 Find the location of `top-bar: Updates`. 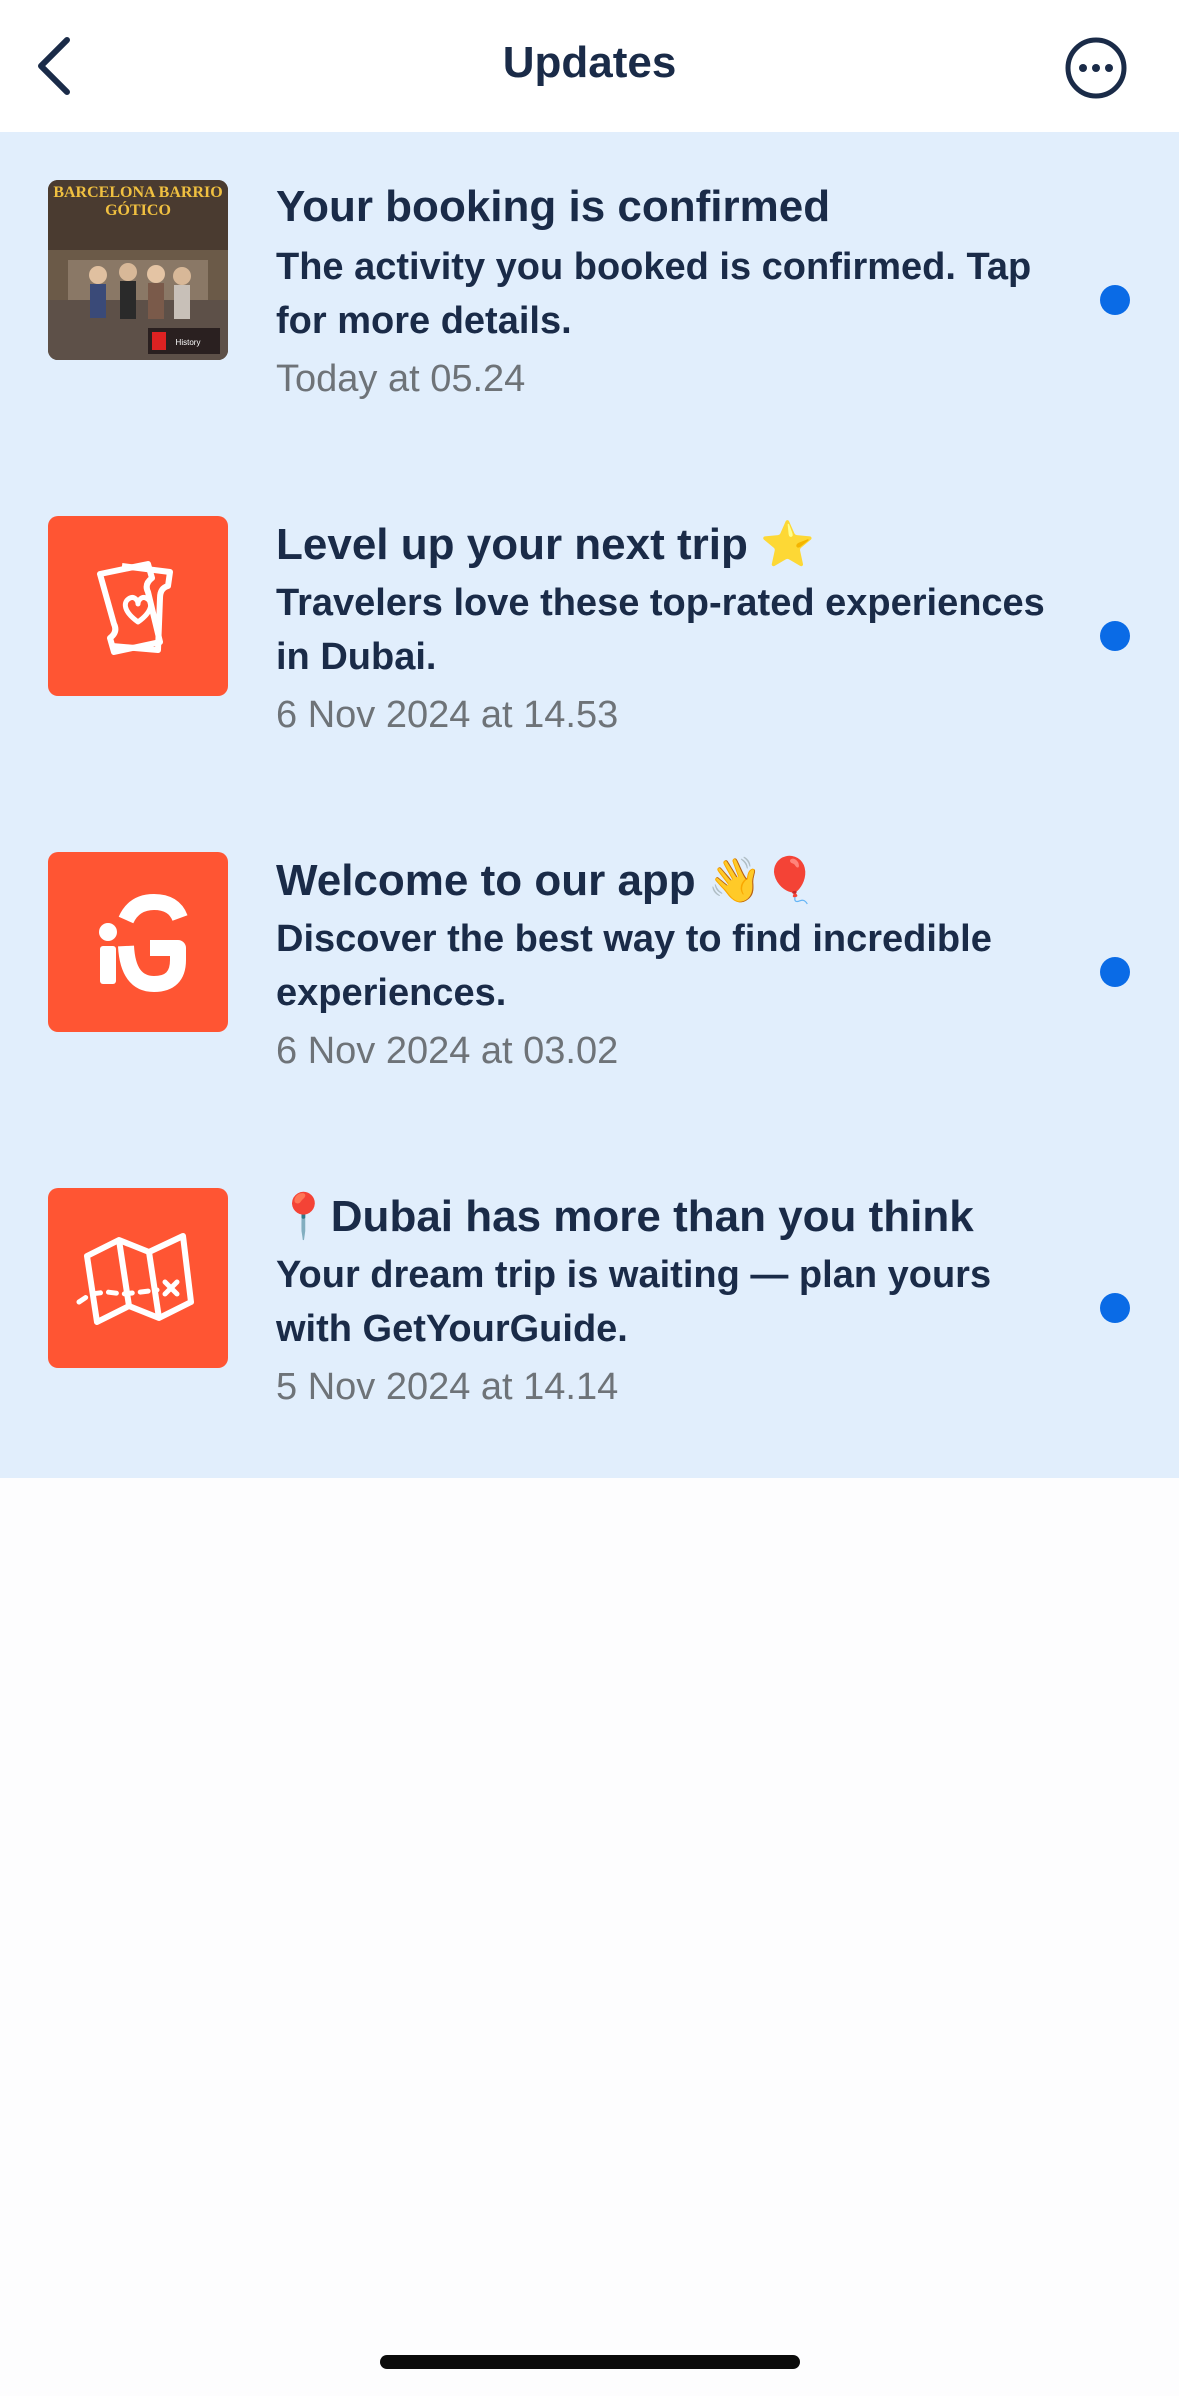

top-bar: Updates is located at coordinates (589, 66).